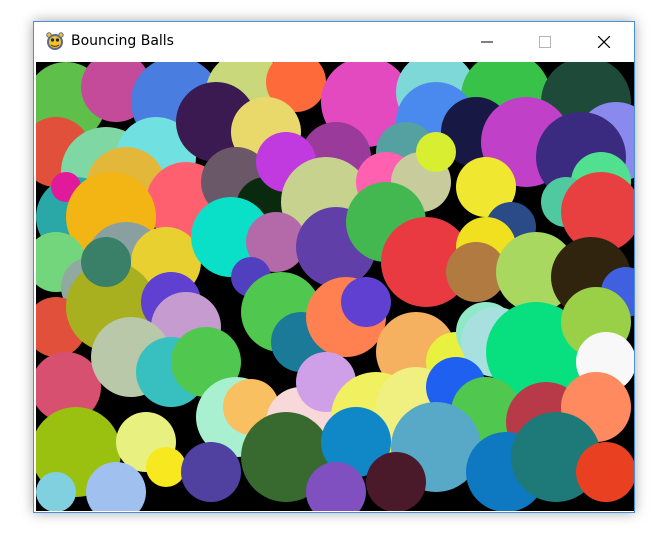 This screenshot has height=538, width=660. I want to click on maximize-button, so click(545, 42).